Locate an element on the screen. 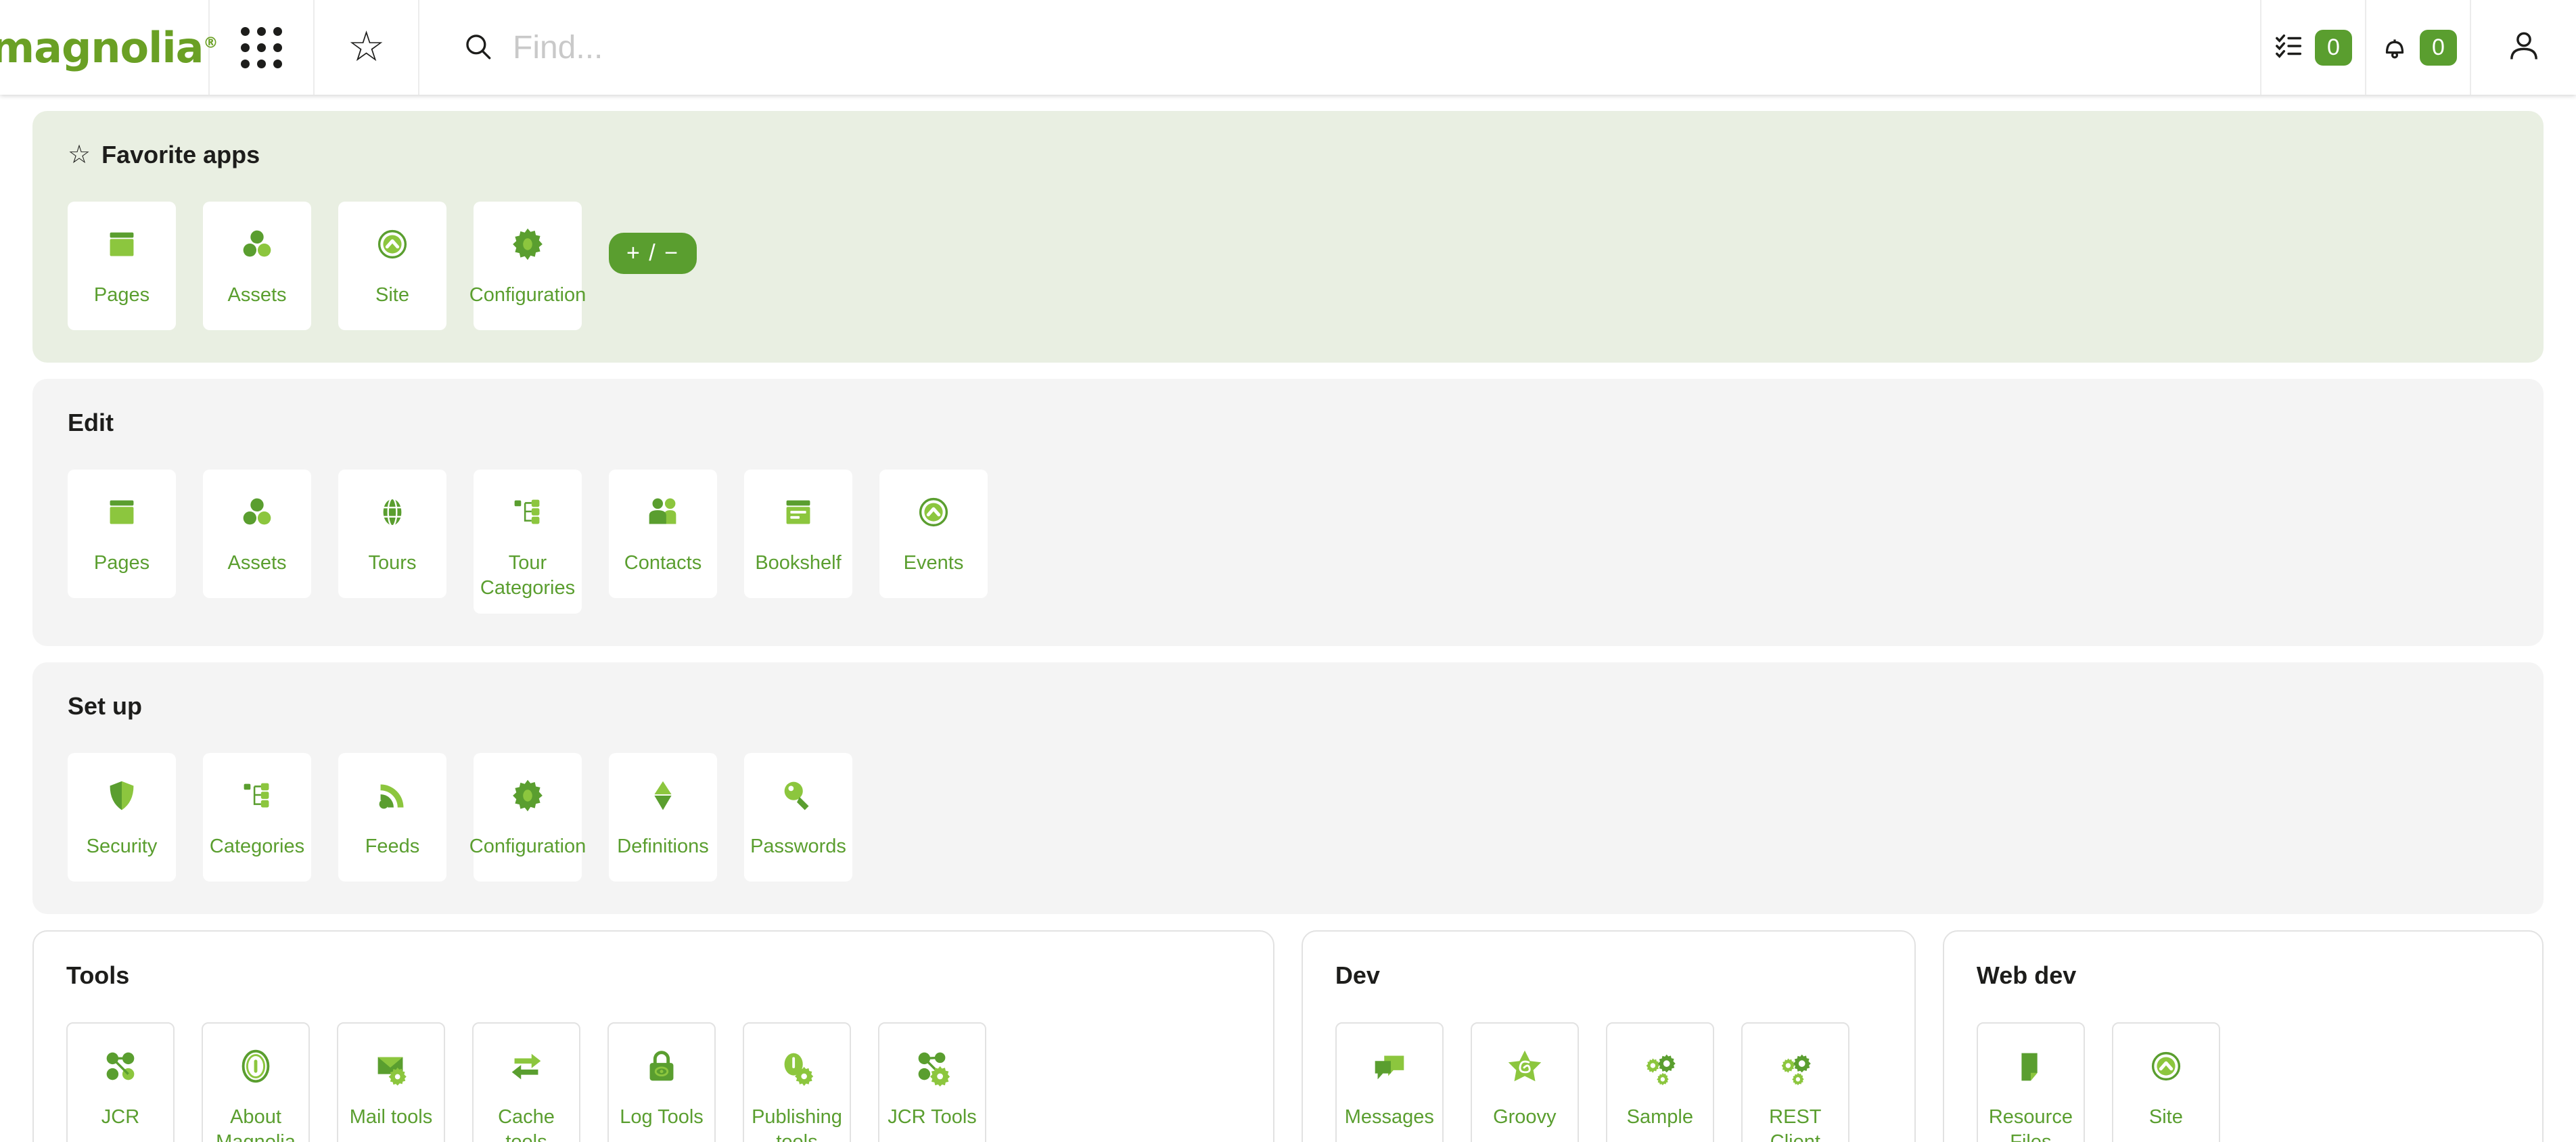 This screenshot has width=2576, height=1142. app-tile-label: Passwords is located at coordinates (798, 847).